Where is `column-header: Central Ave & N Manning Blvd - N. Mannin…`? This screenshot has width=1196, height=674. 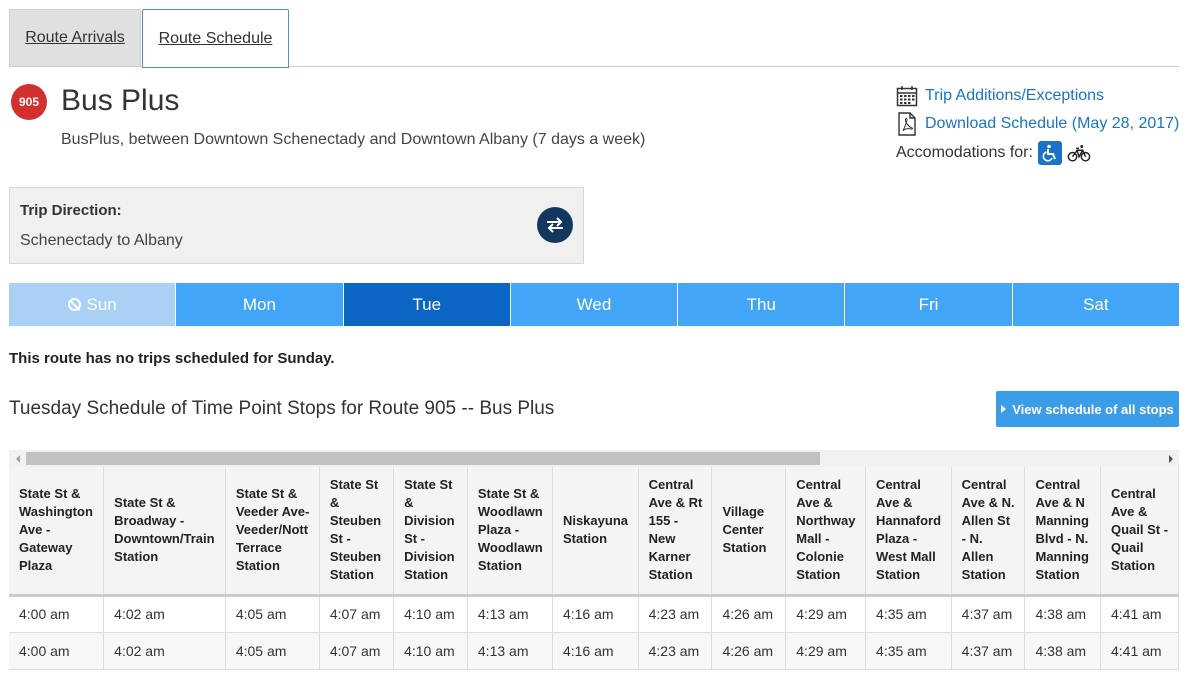 column-header: Central Ave & N Manning Blvd - N. Mannin… is located at coordinates (1062, 532).